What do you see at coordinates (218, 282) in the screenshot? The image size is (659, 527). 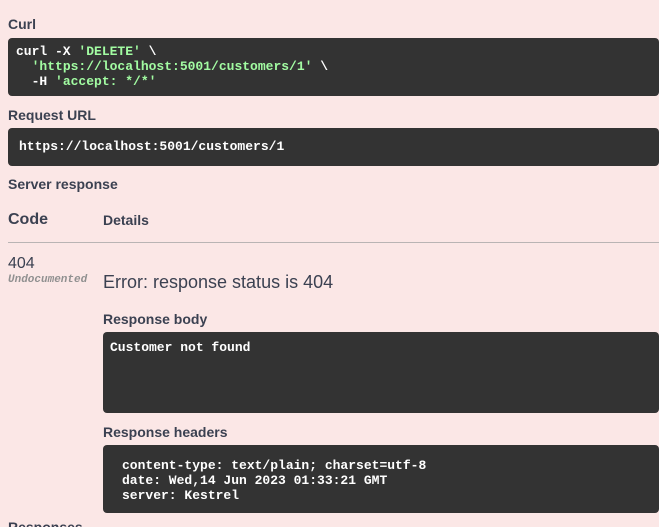 I see `response-error-message: Error: response status is 404` at bounding box center [218, 282].